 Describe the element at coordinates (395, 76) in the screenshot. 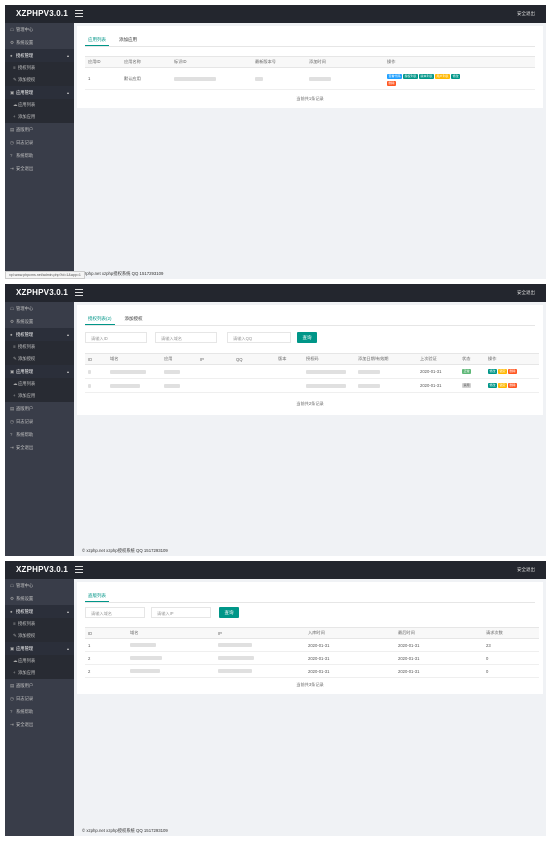

I see `view-code-button: 查看代码` at that location.